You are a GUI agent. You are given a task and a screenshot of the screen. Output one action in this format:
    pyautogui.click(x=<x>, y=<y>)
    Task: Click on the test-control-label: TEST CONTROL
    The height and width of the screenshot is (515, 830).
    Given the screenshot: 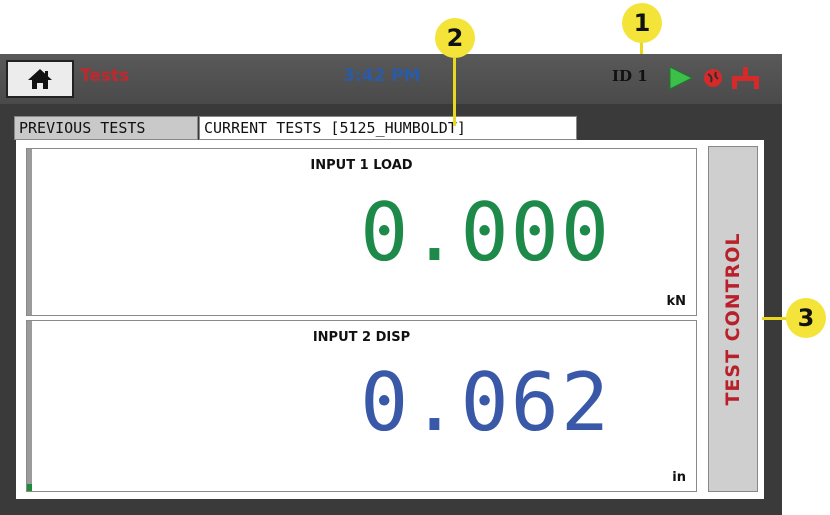 What is the action you would take?
    pyautogui.click(x=733, y=319)
    